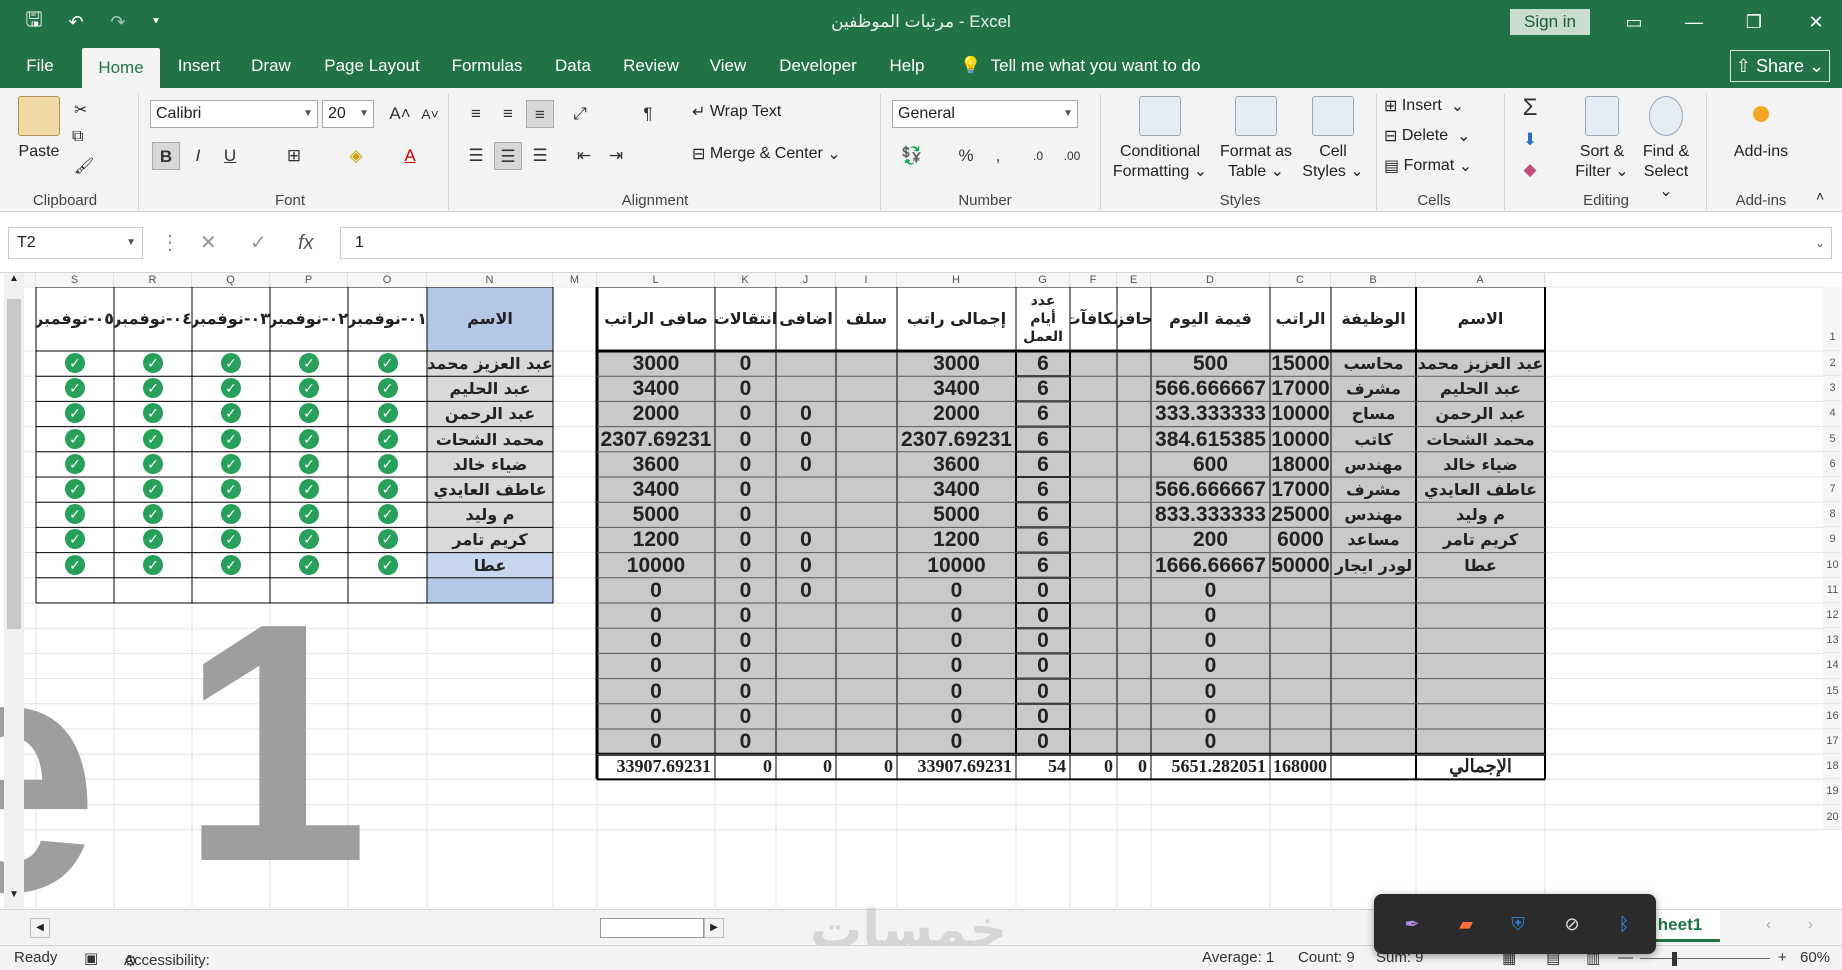 The width and height of the screenshot is (1842, 970). Describe the element at coordinates (490, 280) in the screenshot. I see `column-header-N: N` at that location.